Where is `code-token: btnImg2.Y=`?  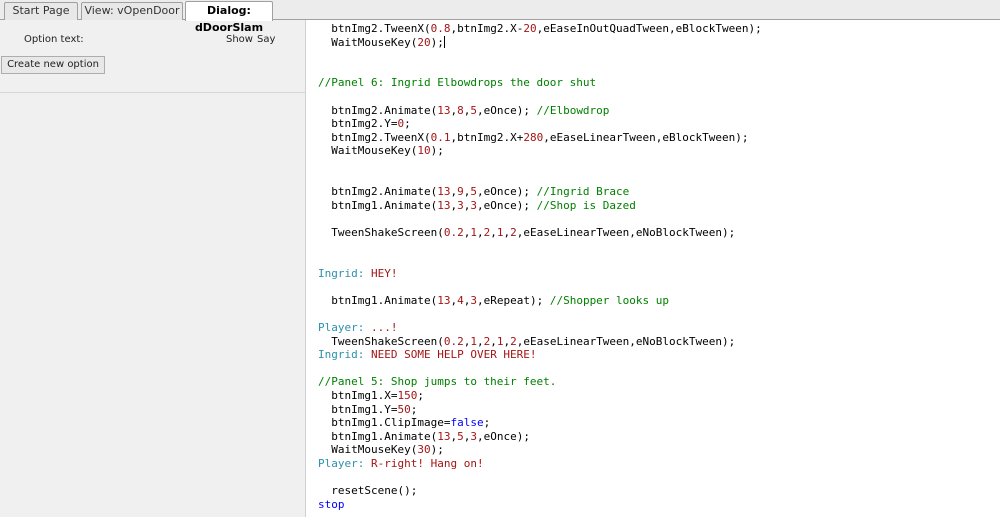 code-token: btnImg2.Y= is located at coordinates (358, 124).